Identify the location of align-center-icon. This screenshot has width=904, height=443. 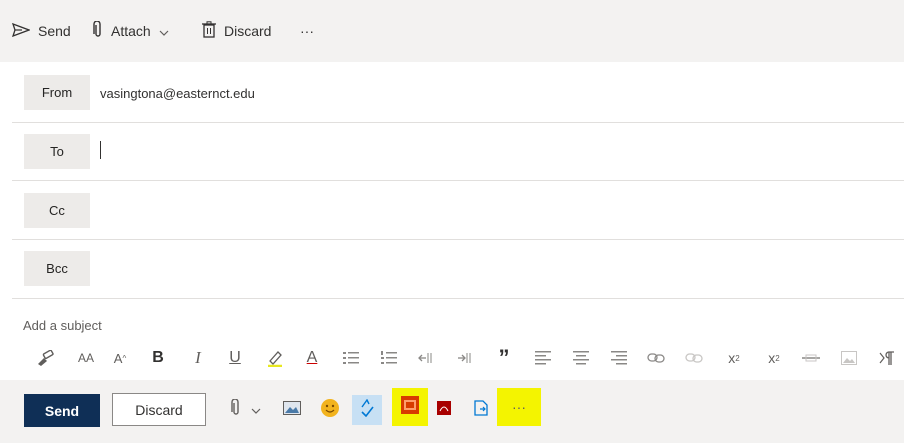
(581, 358).